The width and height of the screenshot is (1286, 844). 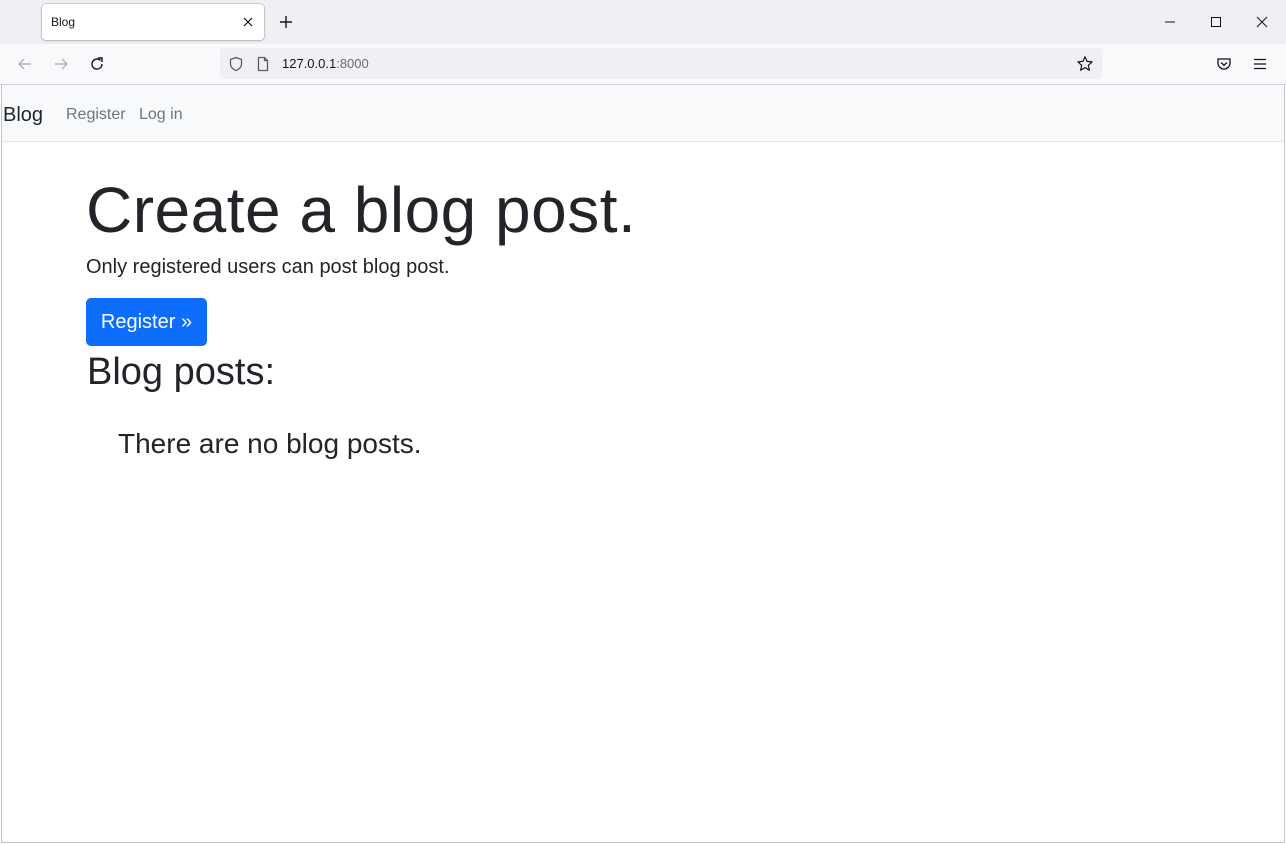 What do you see at coordinates (236, 64) in the screenshot?
I see `shield-icon` at bounding box center [236, 64].